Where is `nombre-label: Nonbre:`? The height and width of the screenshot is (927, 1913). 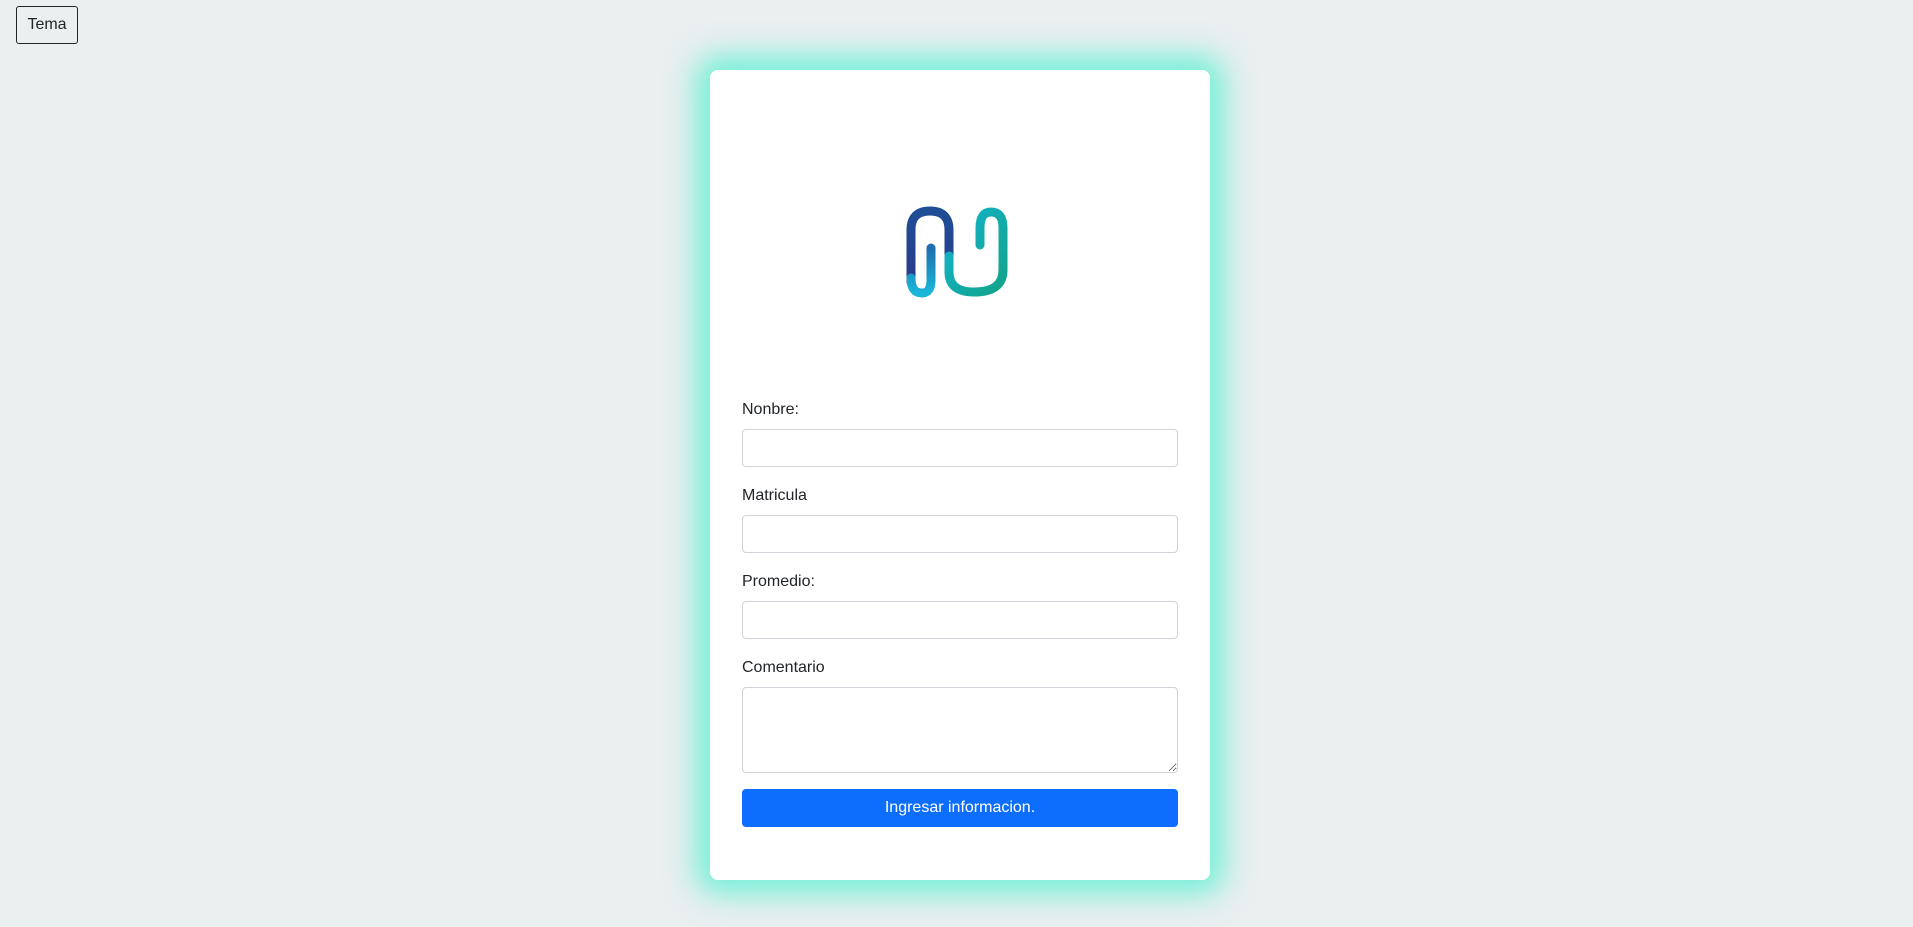
nombre-label: Nonbre: is located at coordinates (770, 409).